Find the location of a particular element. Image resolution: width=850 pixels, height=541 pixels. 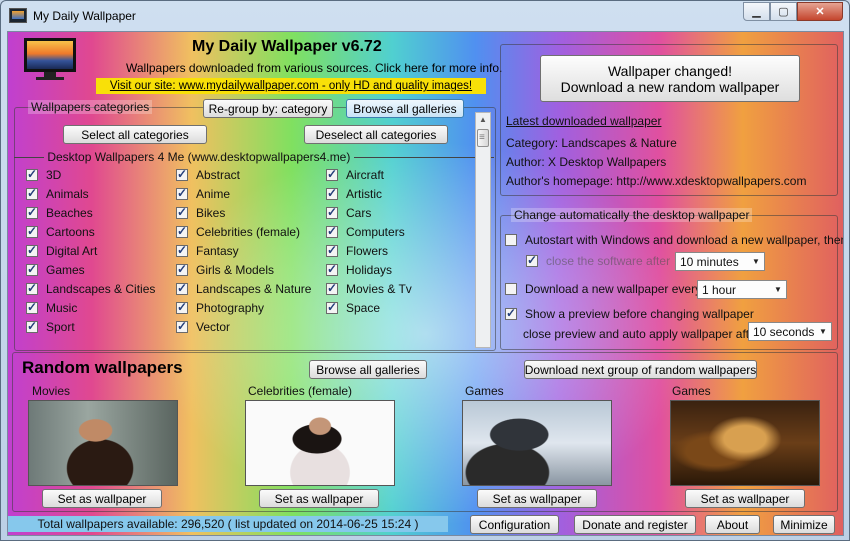

category-vector: Vector is located at coordinates (203, 326).